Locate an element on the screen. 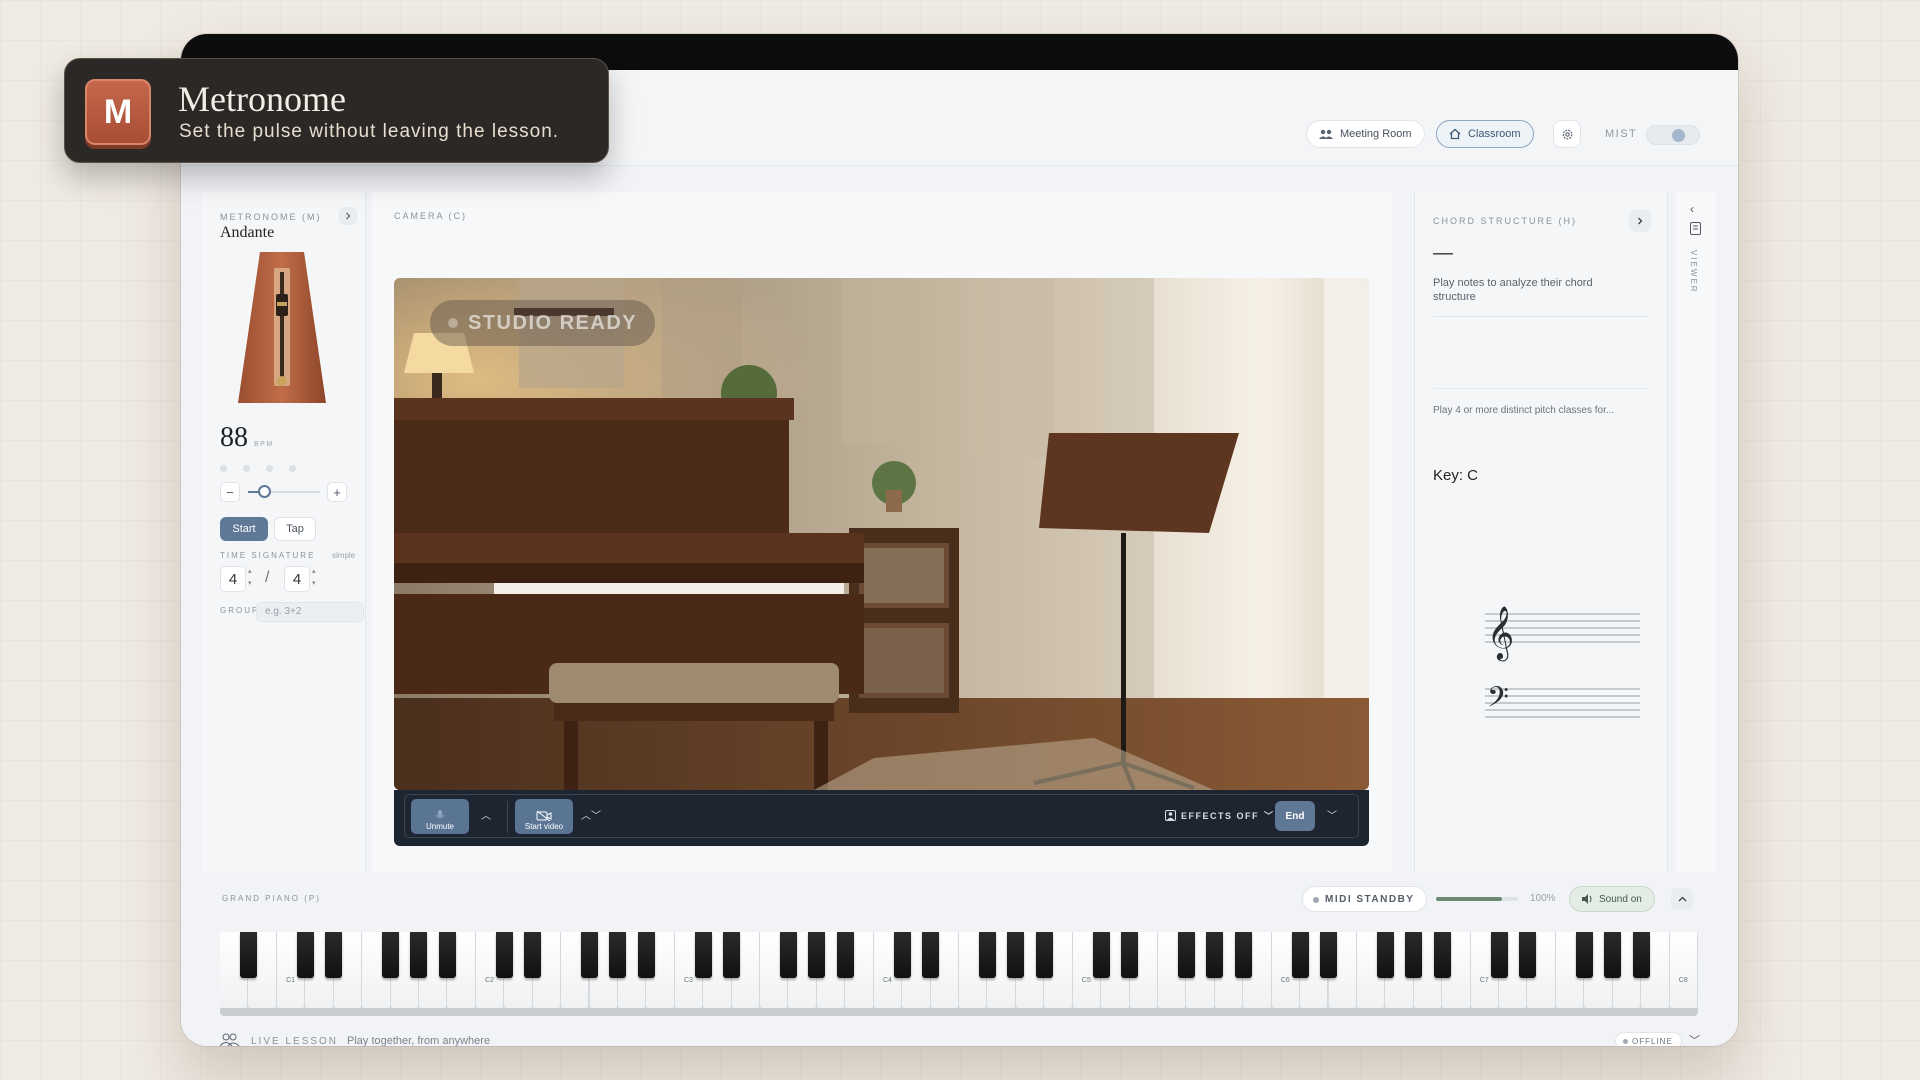 The image size is (1920, 1080). piano-keyboard: C1 C2 C3 C4 C5 C6 C7 C8 is located at coordinates (959, 970).